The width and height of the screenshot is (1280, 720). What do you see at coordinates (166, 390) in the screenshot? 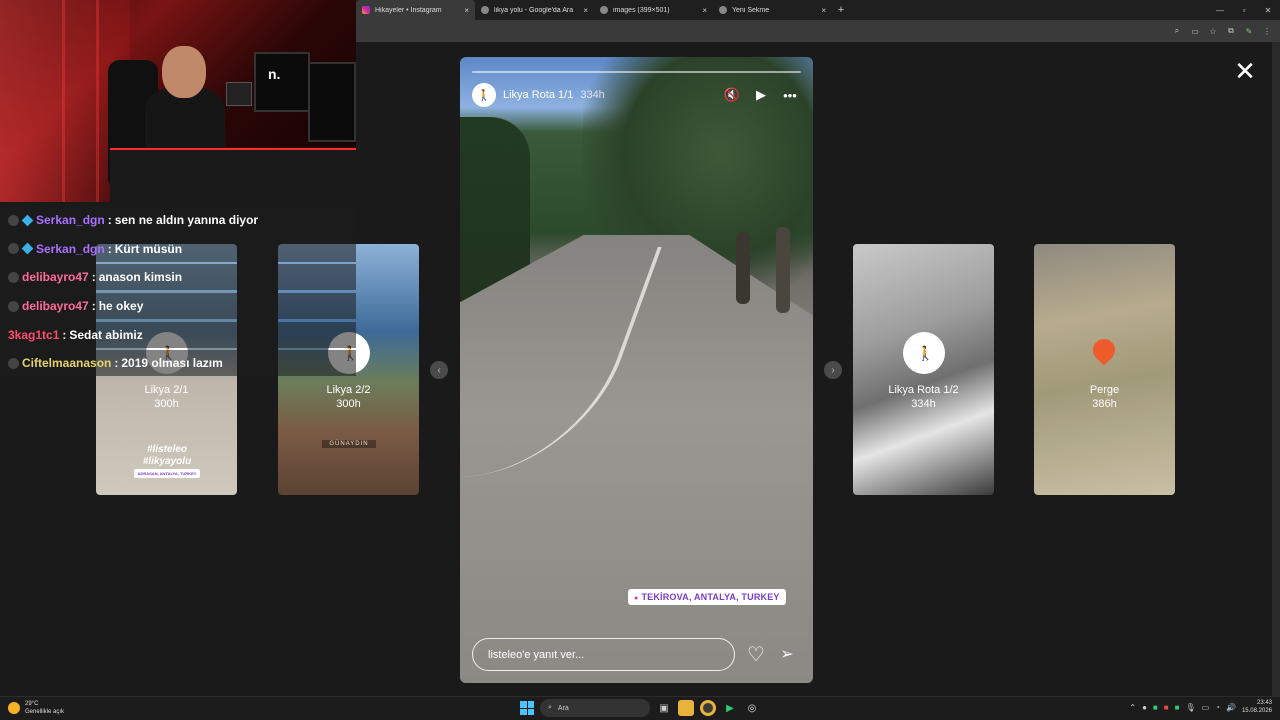
I see `story-card-name: Likya 2/1` at bounding box center [166, 390].